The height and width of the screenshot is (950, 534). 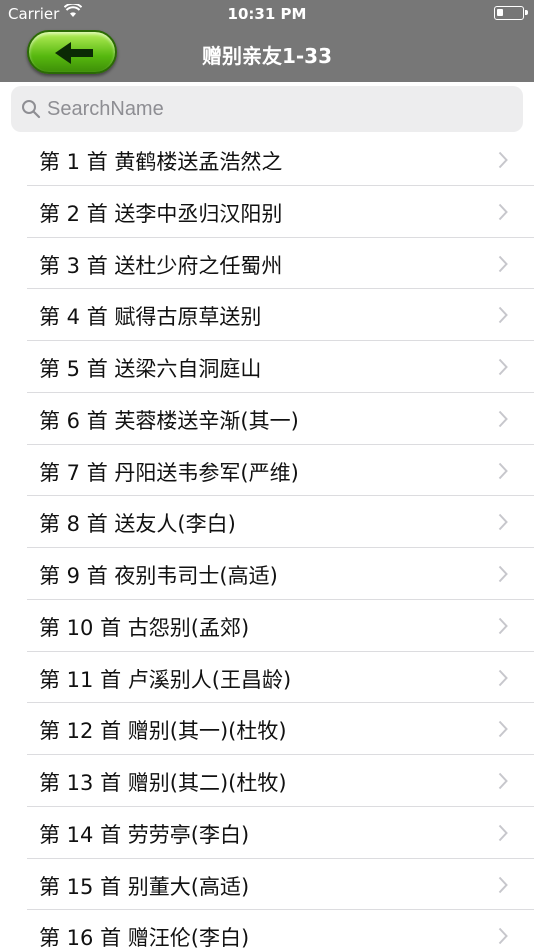 I want to click on list-item: 第 12 首 赠别(其一)(杜牧), so click(x=280, y=729).